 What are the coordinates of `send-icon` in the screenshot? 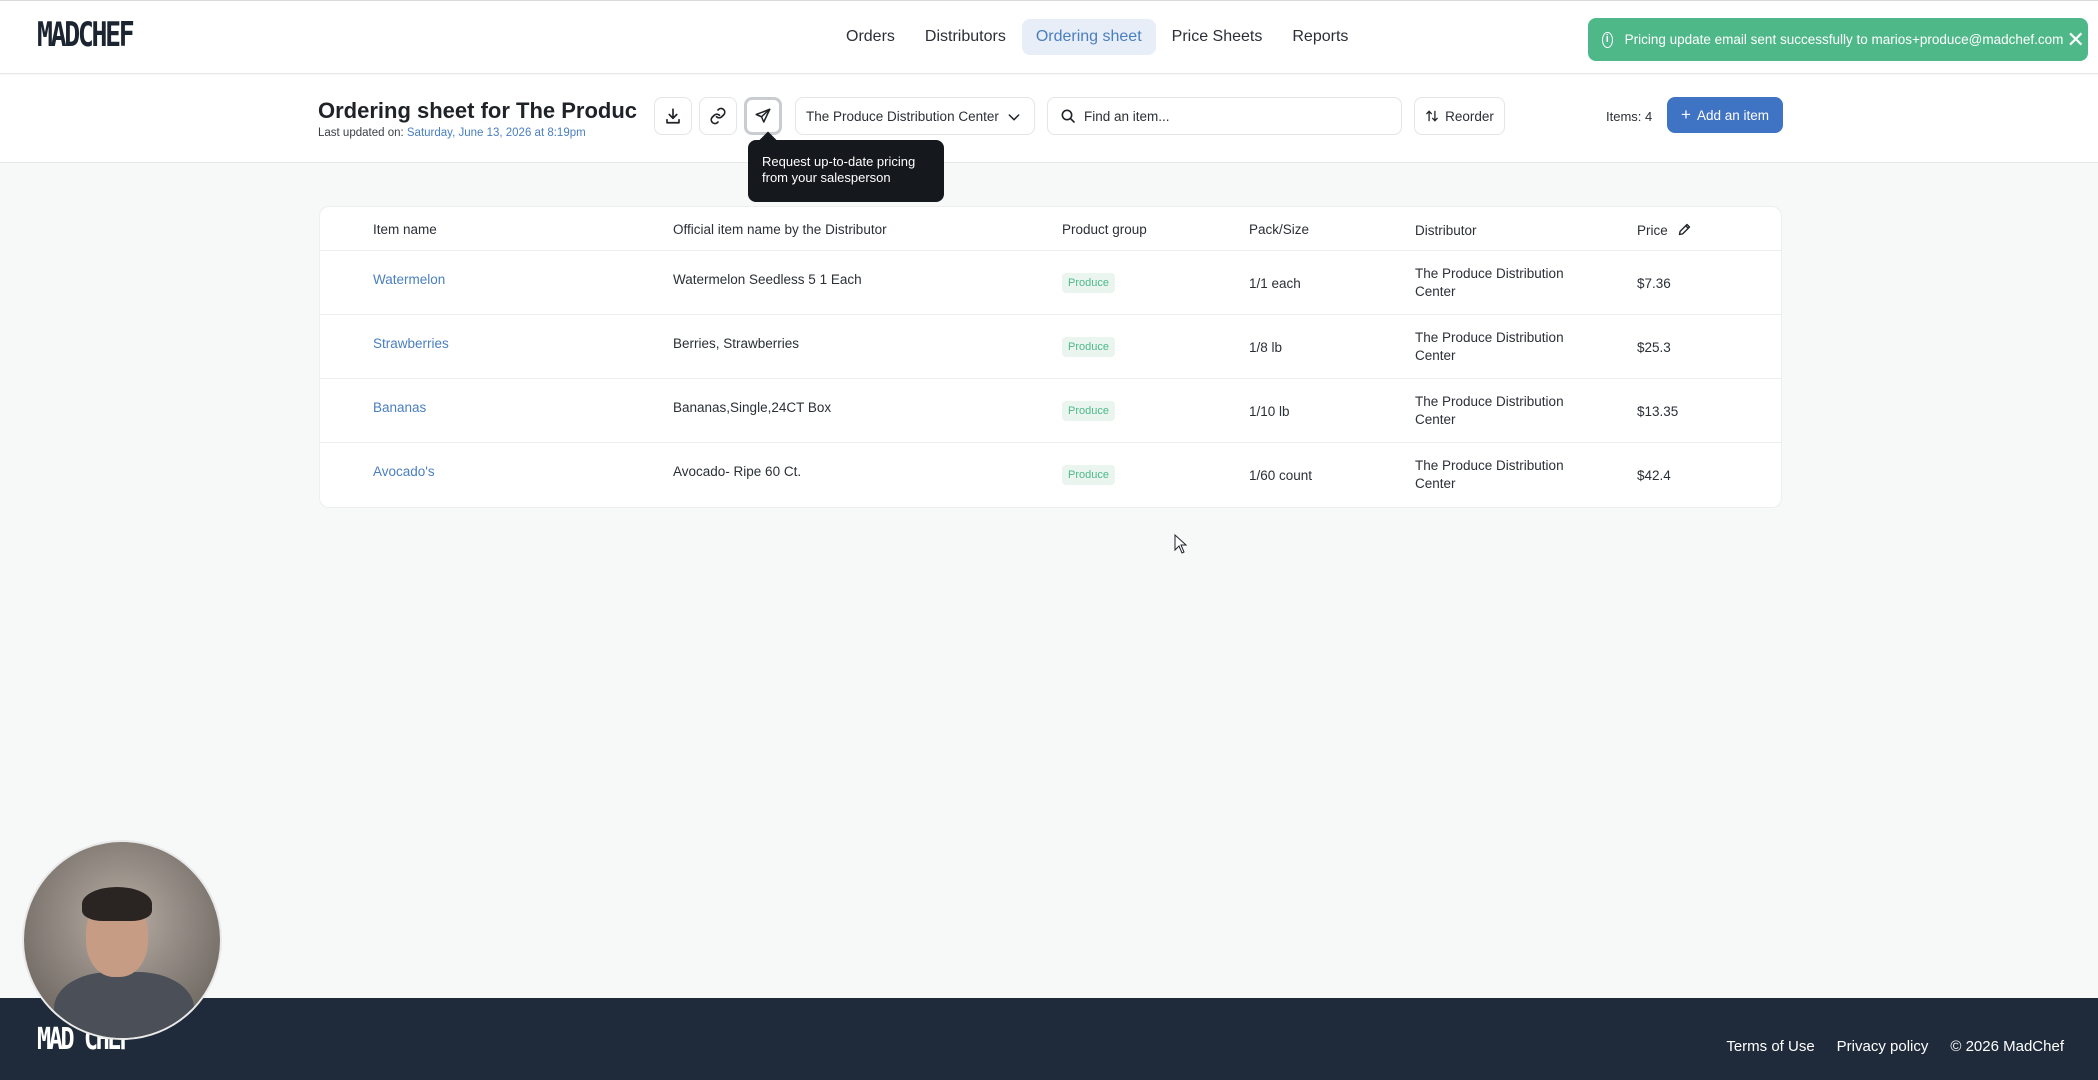 It's located at (763, 115).